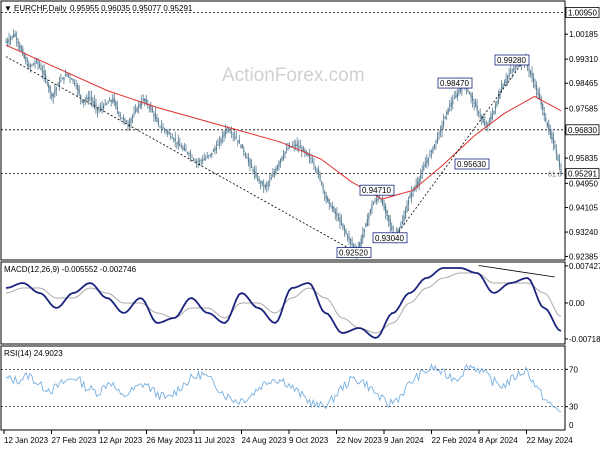  I want to click on rsi-title: RSI(14) 24.9023, so click(33, 353).